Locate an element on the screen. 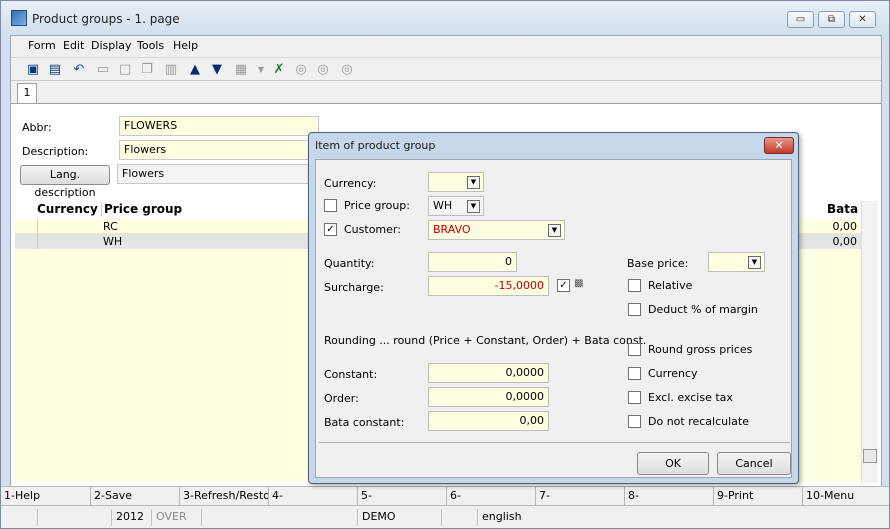 The height and width of the screenshot is (529, 890). close-button: ✕ is located at coordinates (862, 19).